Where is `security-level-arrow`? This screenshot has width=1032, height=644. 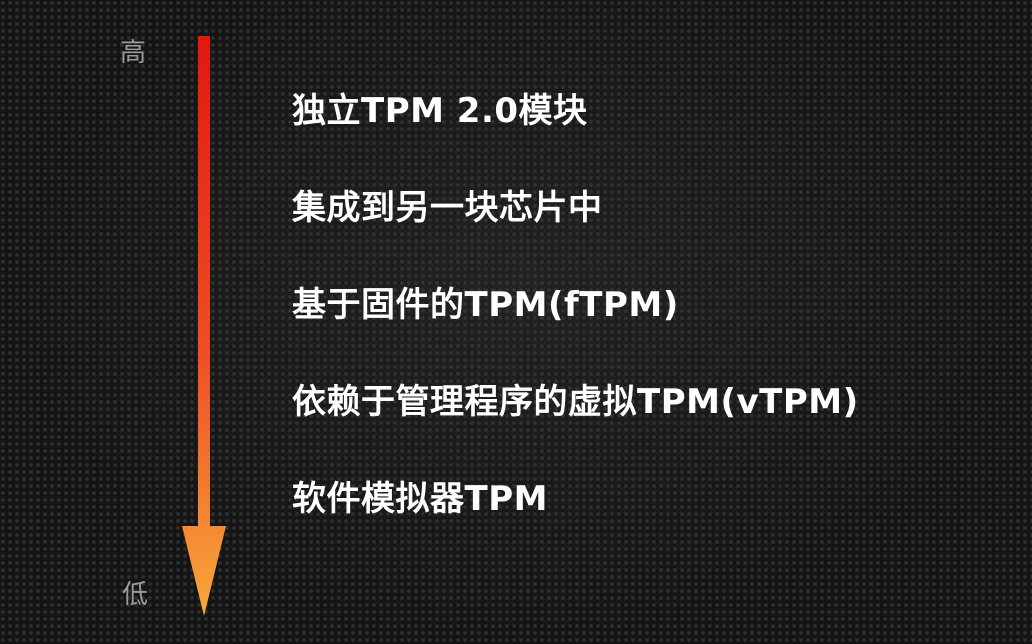 security-level-arrow is located at coordinates (204, 325).